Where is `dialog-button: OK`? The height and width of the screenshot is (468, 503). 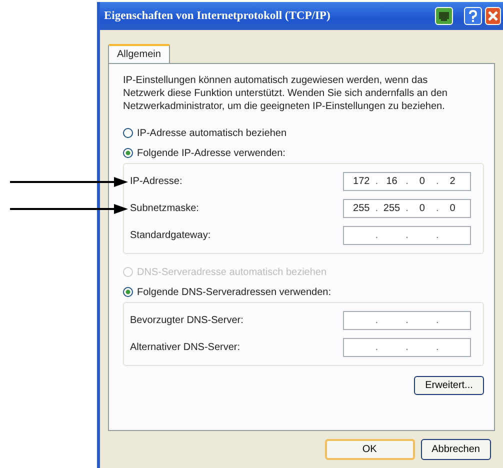 dialog-button: OK is located at coordinates (369, 449).